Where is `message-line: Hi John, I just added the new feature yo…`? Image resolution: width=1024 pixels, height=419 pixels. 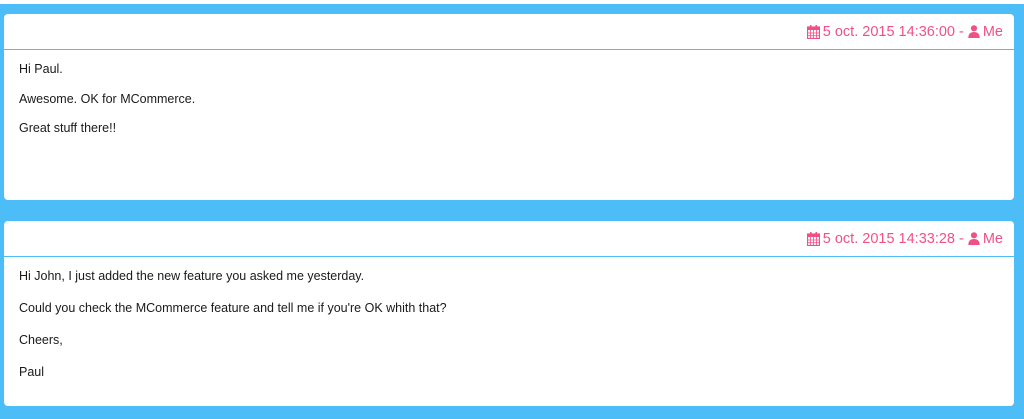
message-line: Hi John, I just added the new feature yo… is located at coordinates (192, 276).